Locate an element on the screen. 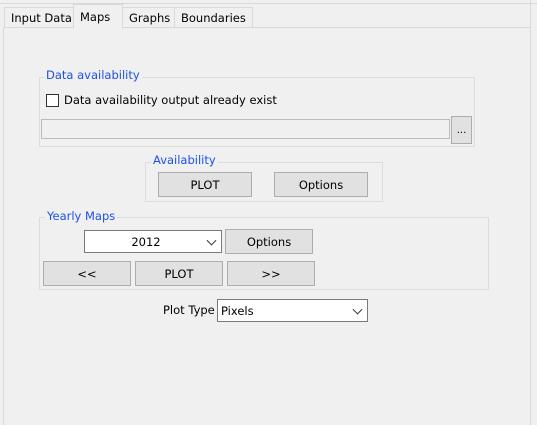 The width and height of the screenshot is (537, 425). plot-type-label: Plot Type is located at coordinates (189, 310).